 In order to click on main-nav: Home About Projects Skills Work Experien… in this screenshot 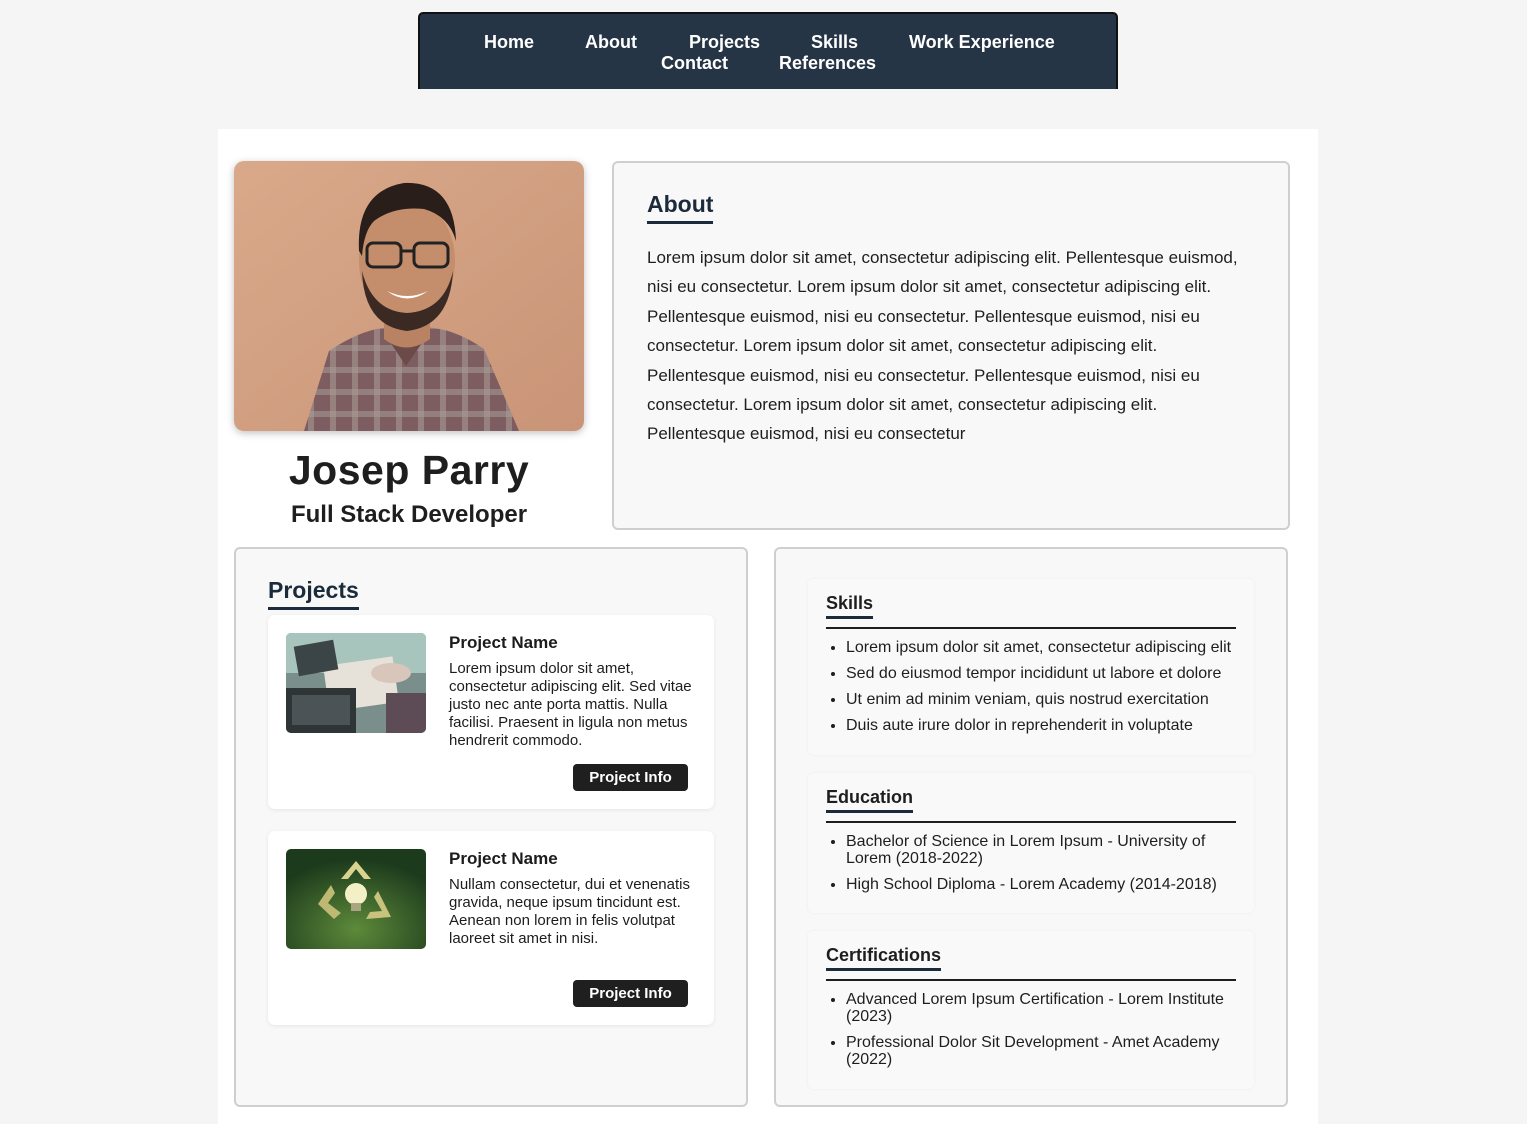, I will do `click(768, 50)`.